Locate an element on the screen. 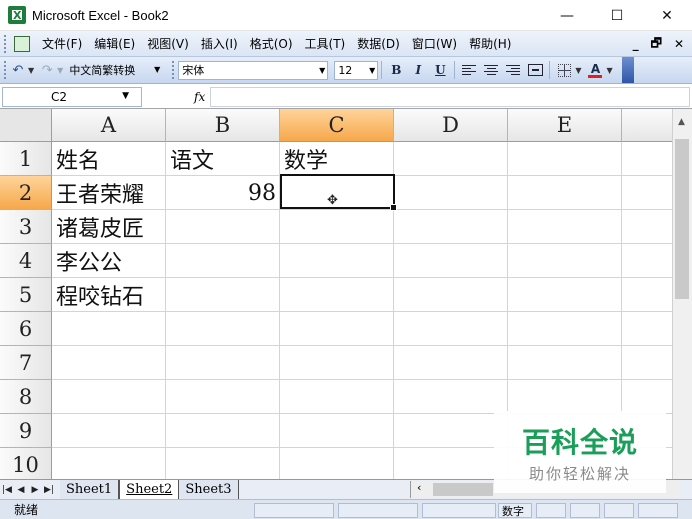  toolbar-options-icon is located at coordinates (627, 70).